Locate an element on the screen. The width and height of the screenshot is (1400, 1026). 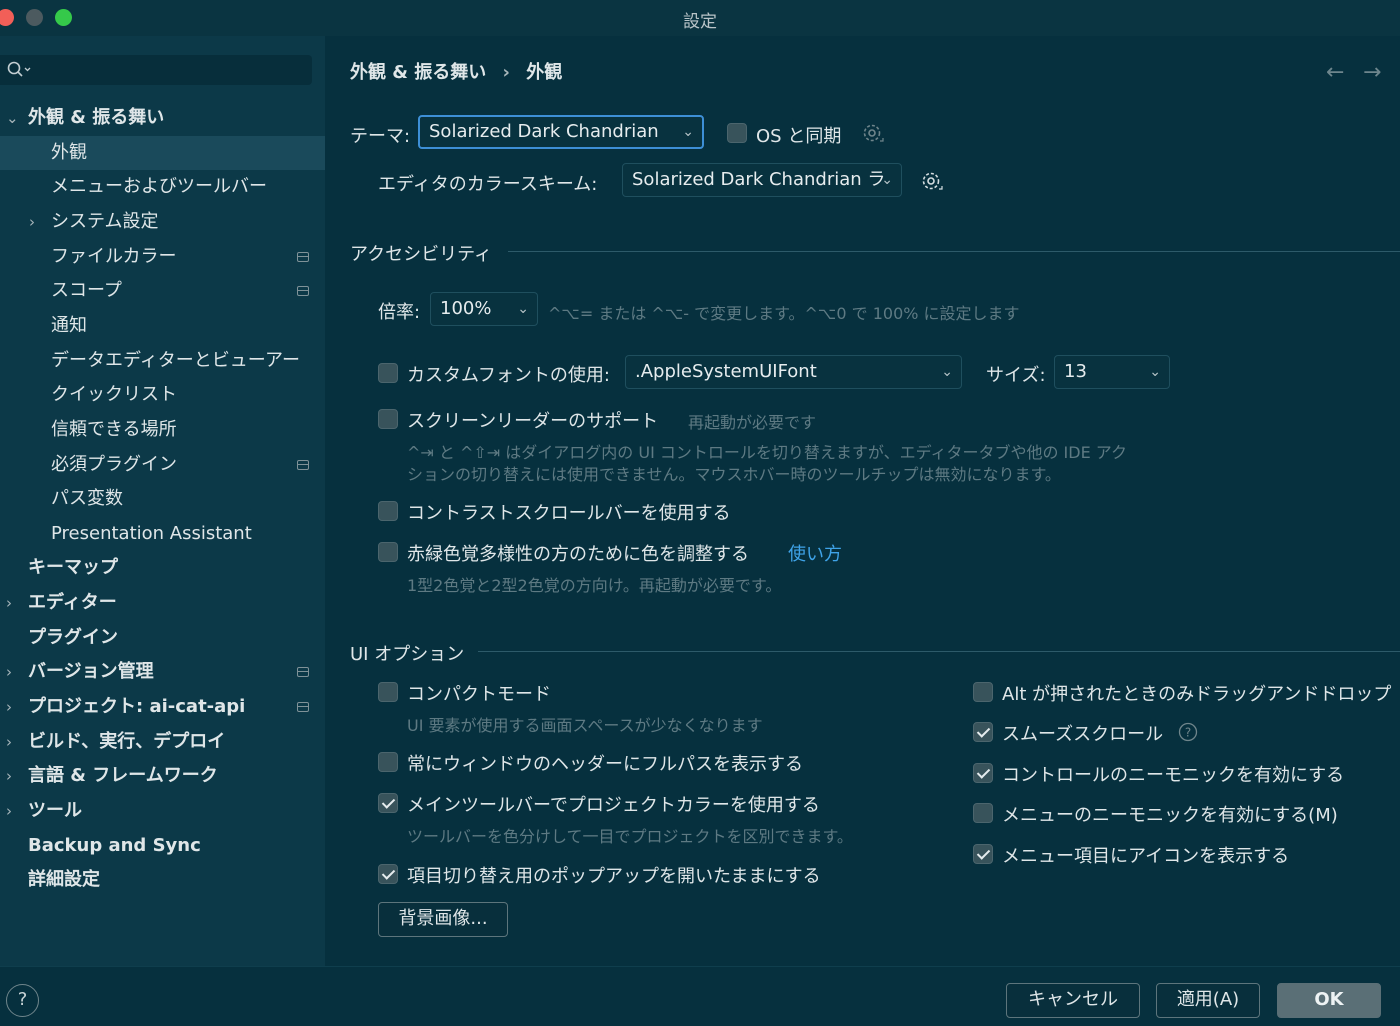
sync-os-checkbox is located at coordinates (737, 133).